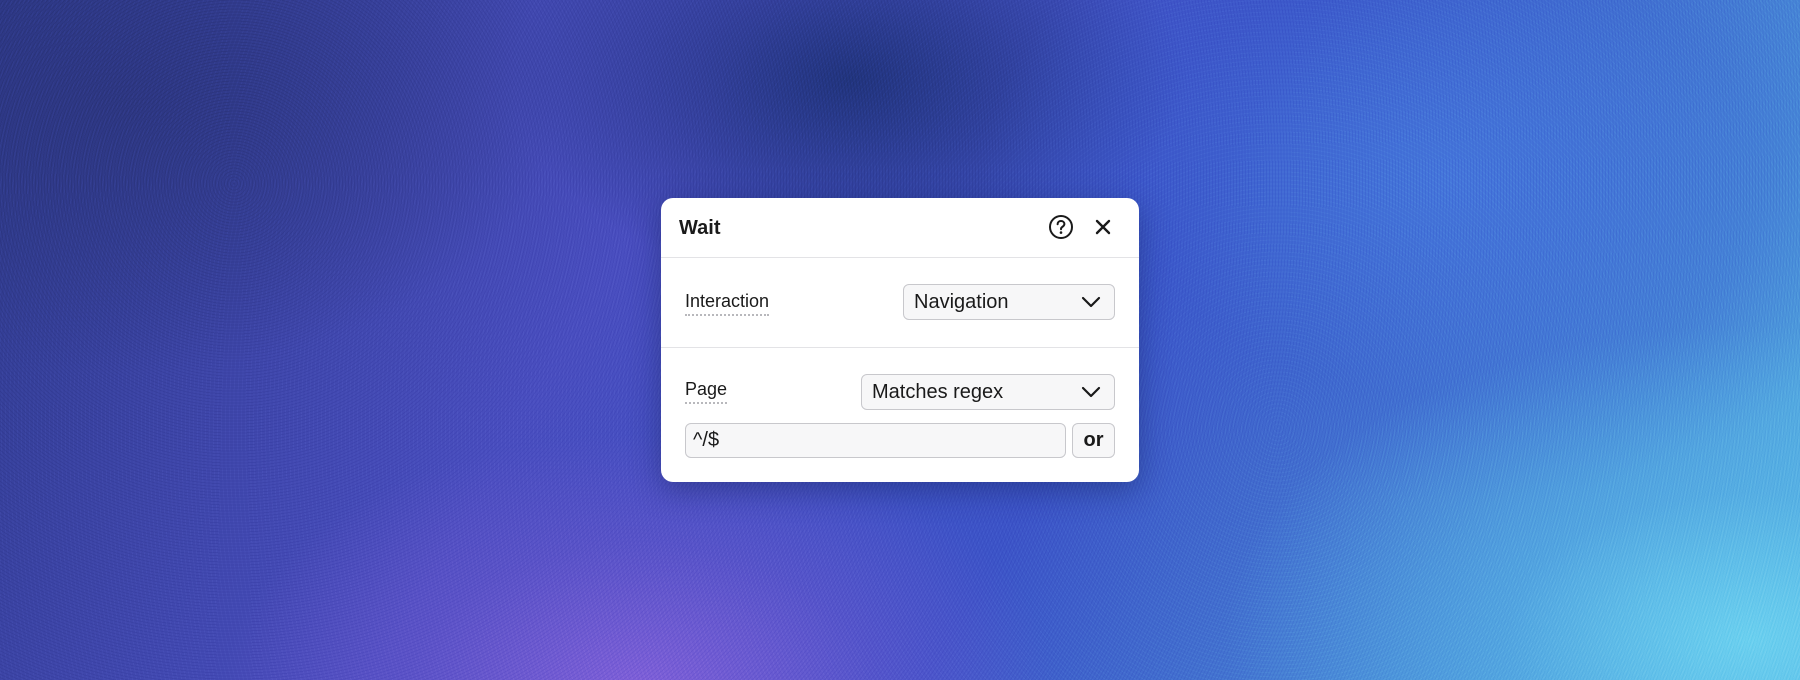 The height and width of the screenshot is (680, 1800). What do you see at coordinates (875, 440) in the screenshot?
I see `regex-pattern-input` at bounding box center [875, 440].